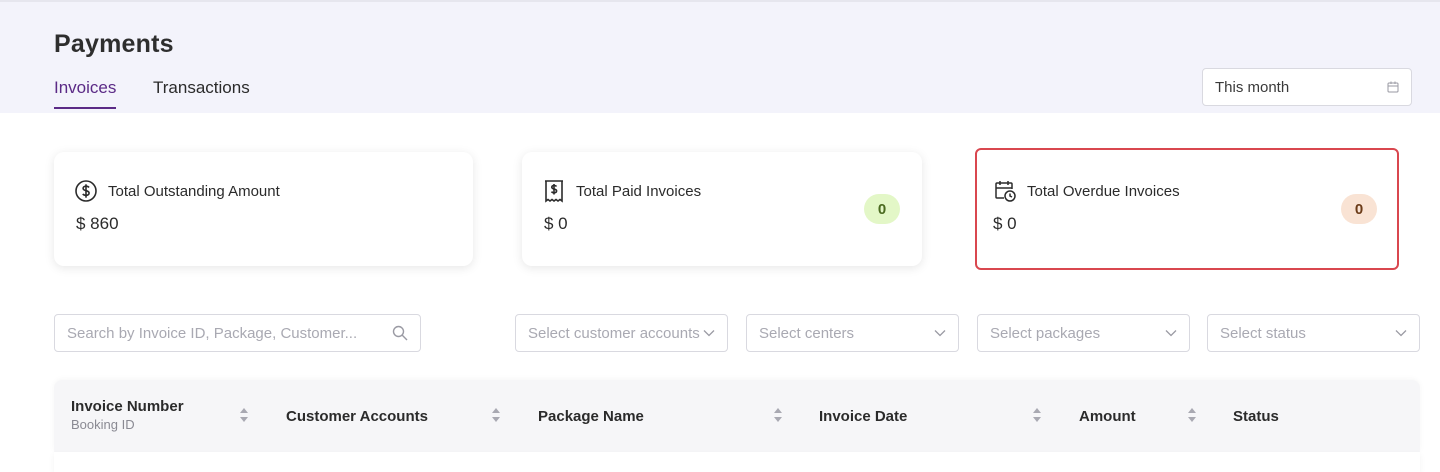  Describe the element at coordinates (1307, 87) in the screenshot. I see `date-range-select: This month` at that location.